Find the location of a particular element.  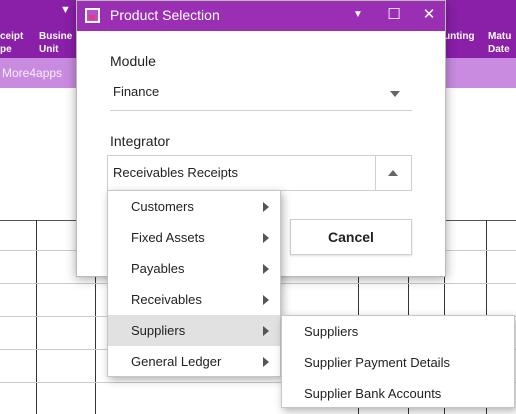

brand-label: More4apps is located at coordinates (32, 73).